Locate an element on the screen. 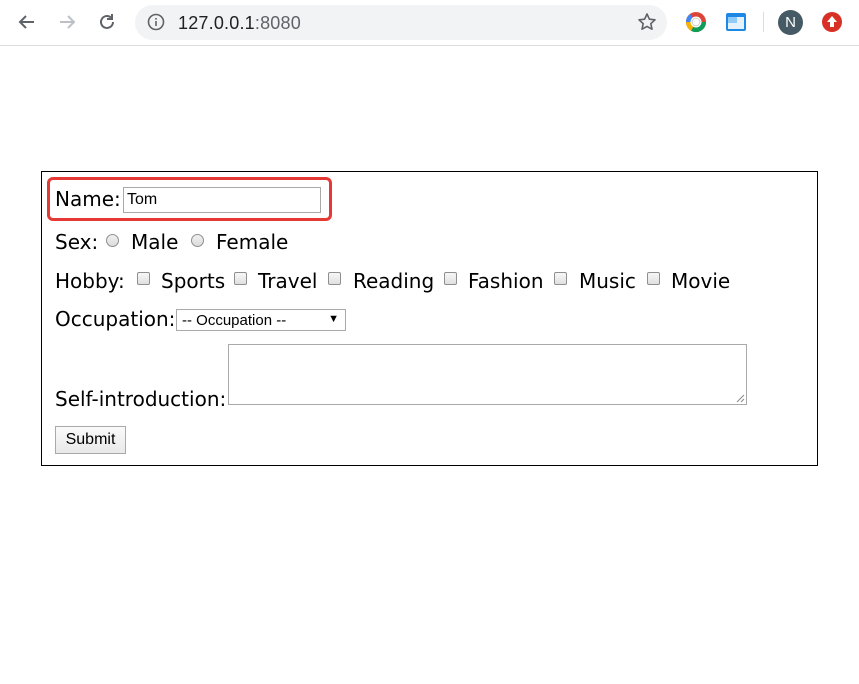 This screenshot has height=684, width=859. info-icon is located at coordinates (156, 22).